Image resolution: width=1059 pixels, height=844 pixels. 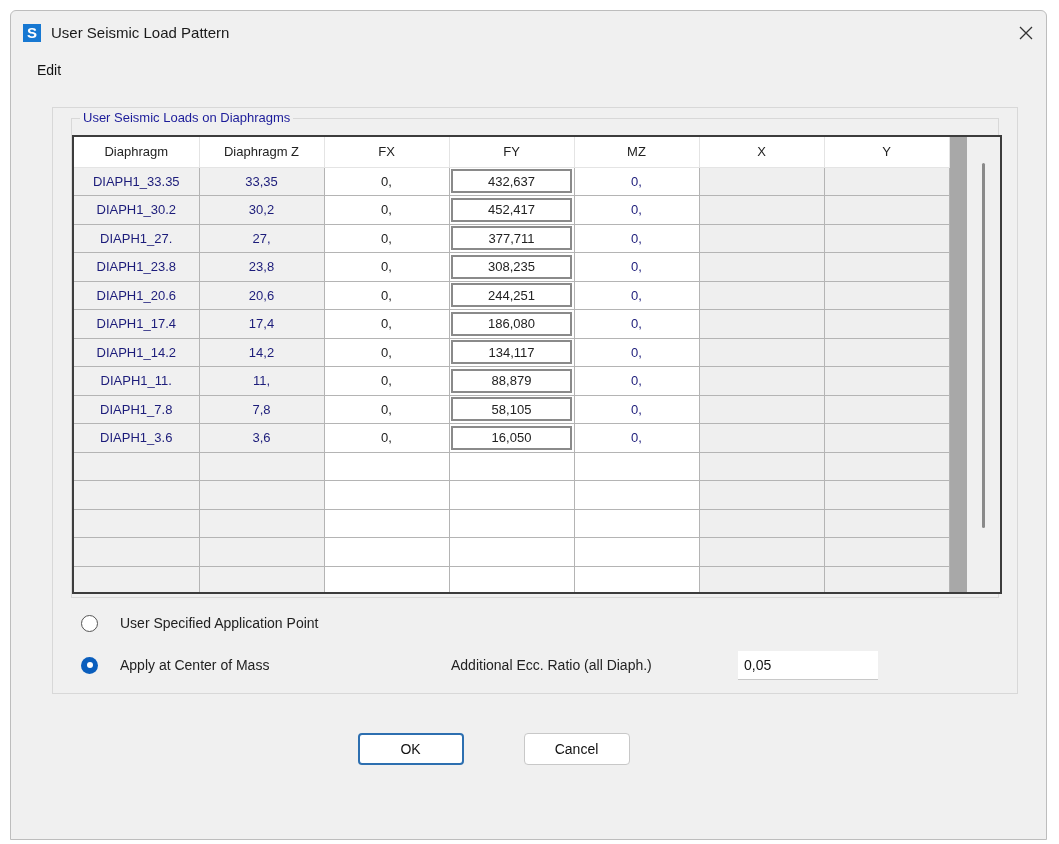 What do you see at coordinates (1026, 33) in the screenshot?
I see `close-icon` at bounding box center [1026, 33].